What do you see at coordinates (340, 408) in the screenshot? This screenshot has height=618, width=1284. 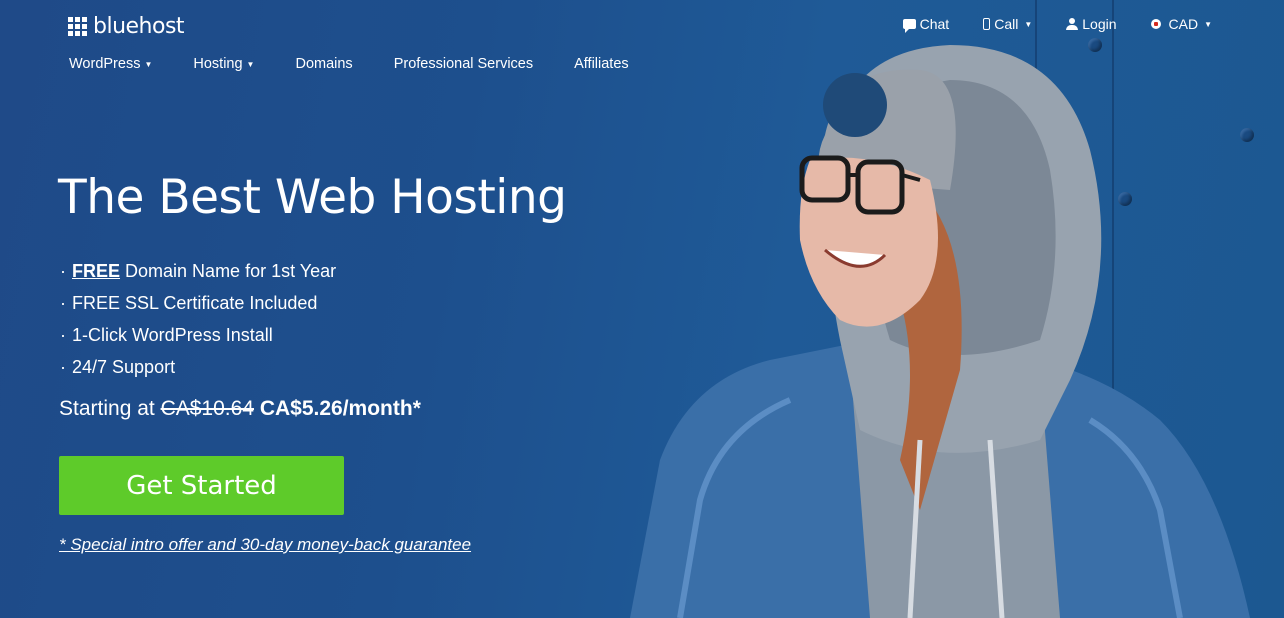 I see `new-price: CA$5.26/month*` at bounding box center [340, 408].